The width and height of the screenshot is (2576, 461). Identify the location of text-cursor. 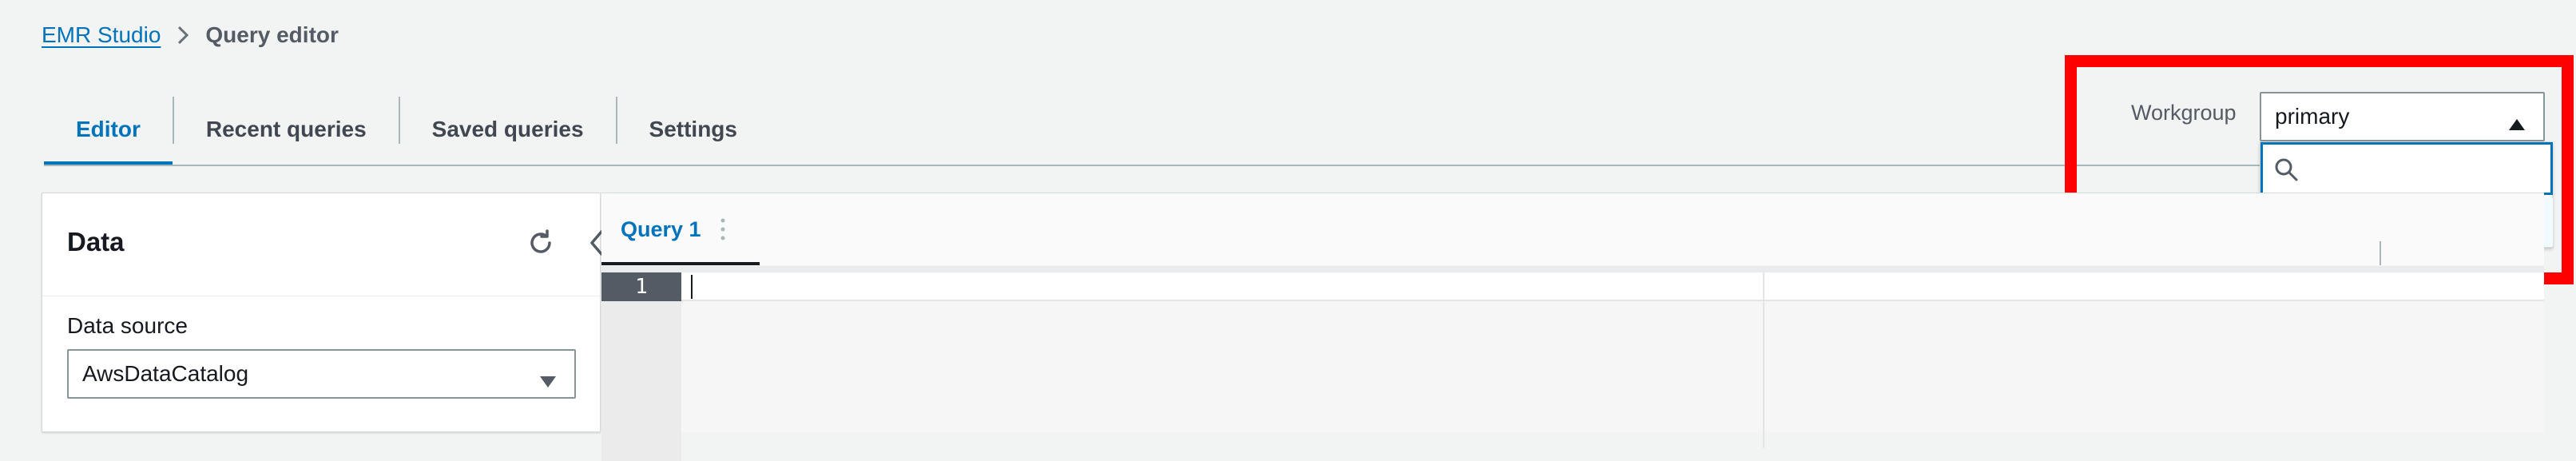
(692, 287).